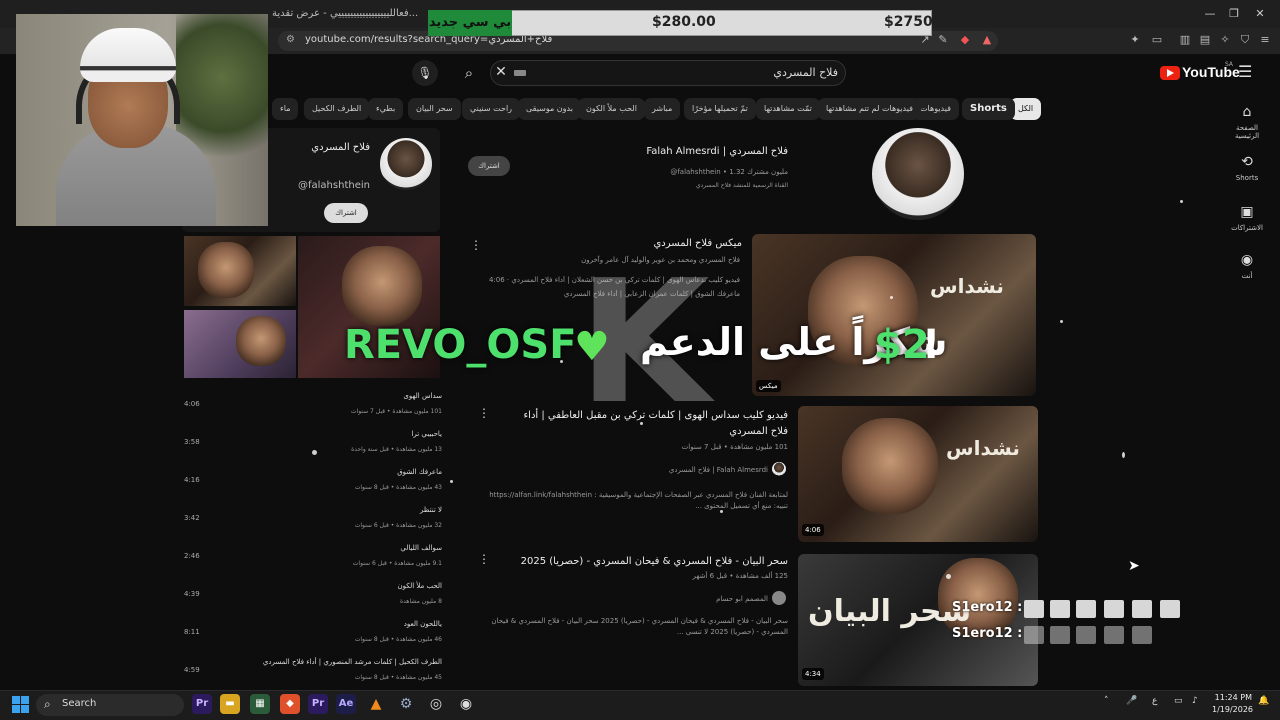 The height and width of the screenshot is (720, 1280). Describe the element at coordinates (662, 109) in the screenshot. I see `chip-live: مباشر` at that location.